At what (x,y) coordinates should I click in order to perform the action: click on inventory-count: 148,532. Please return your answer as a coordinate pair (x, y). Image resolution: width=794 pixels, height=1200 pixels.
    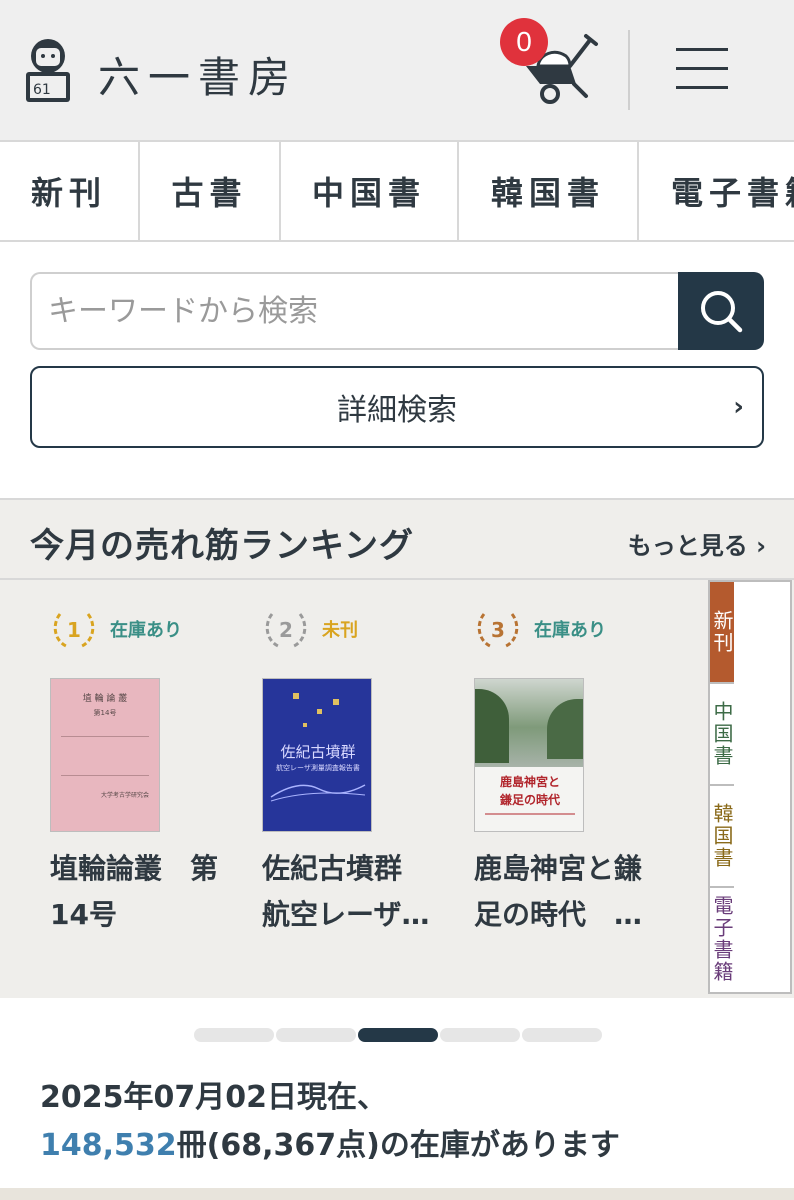
    Looking at the image, I should click on (108, 1145).